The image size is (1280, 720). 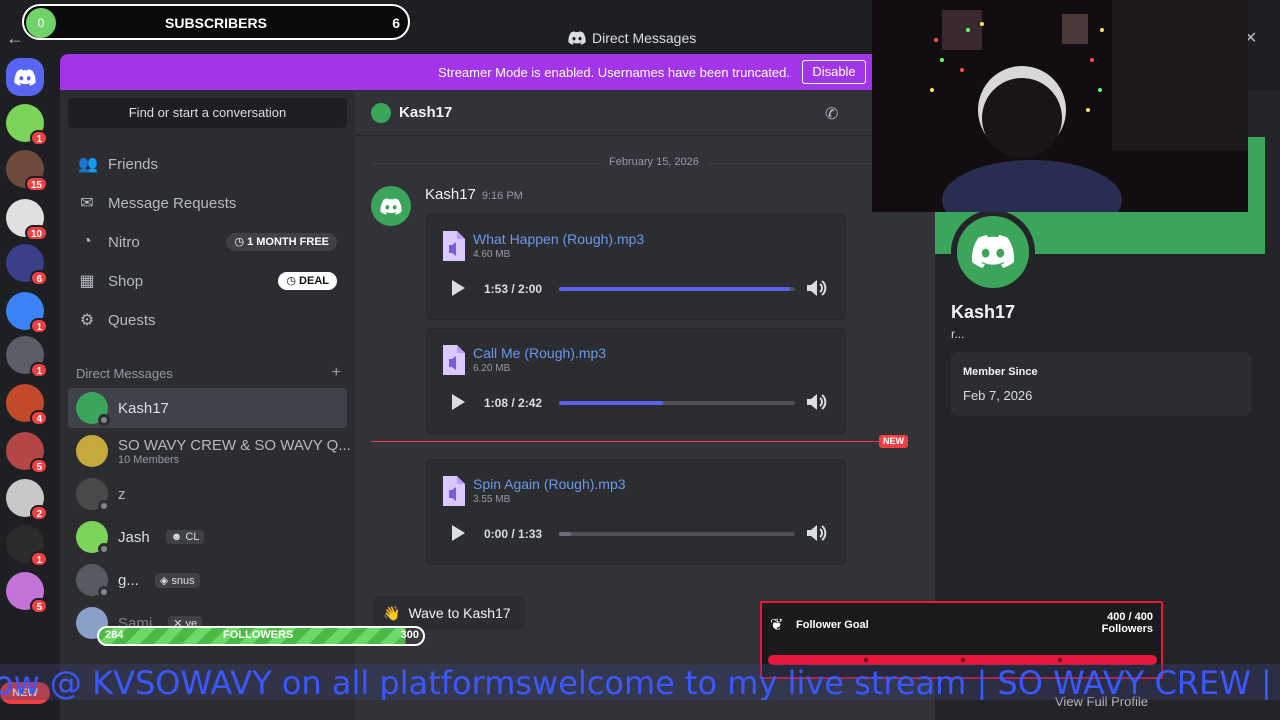 I want to click on server-icon: 15, so click(x=27, y=171).